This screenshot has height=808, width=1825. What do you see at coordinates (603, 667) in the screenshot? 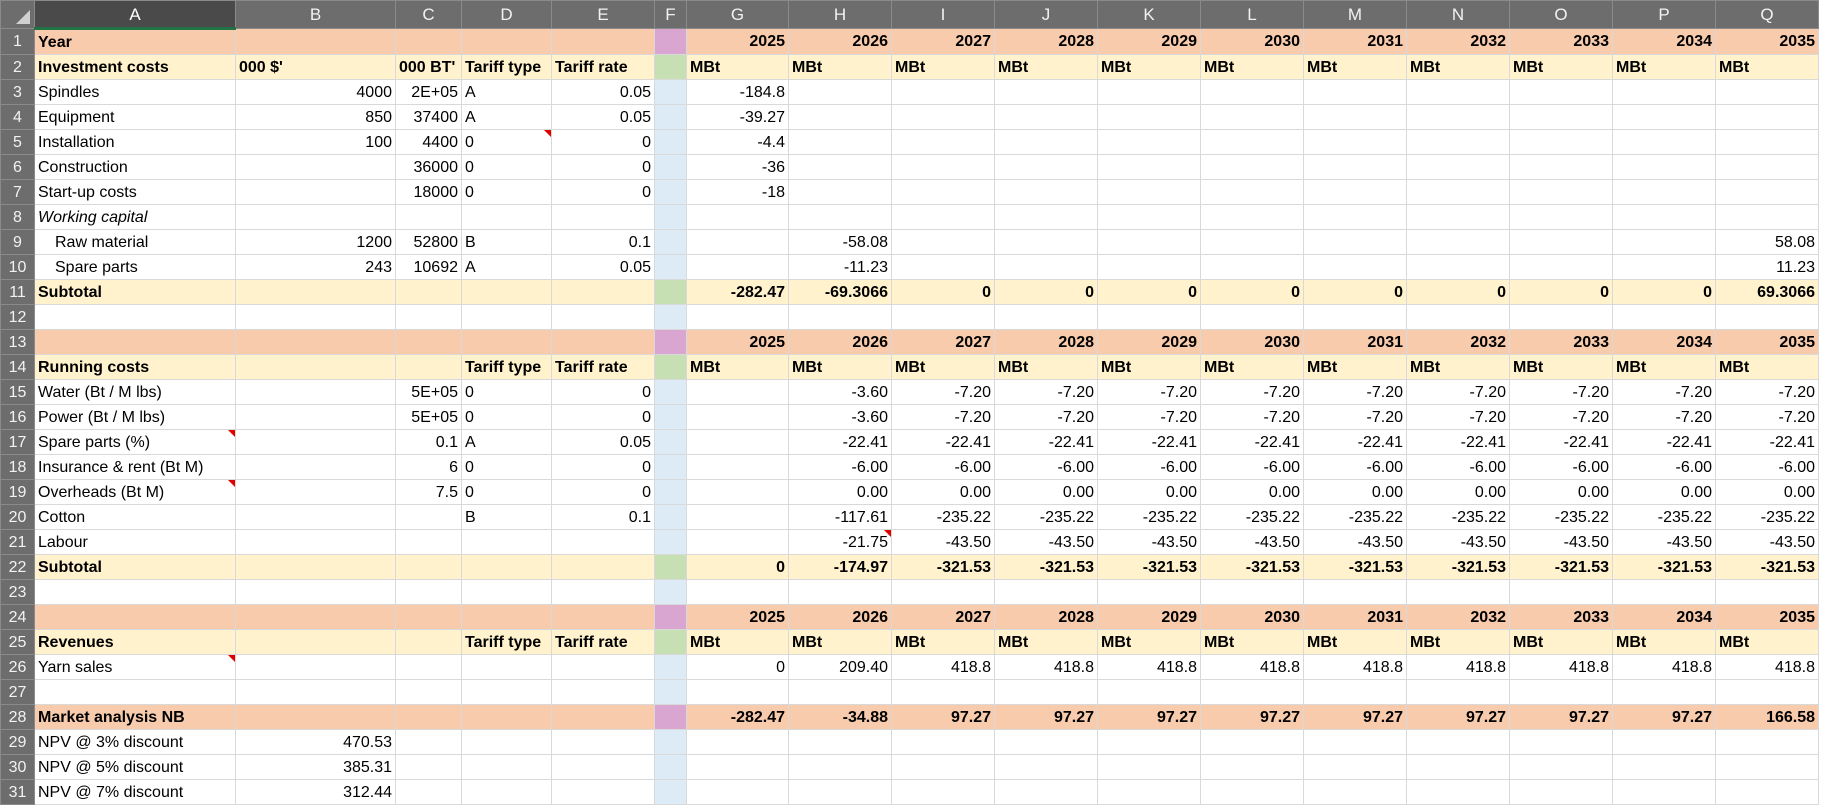
I see `cell-e26` at bounding box center [603, 667].